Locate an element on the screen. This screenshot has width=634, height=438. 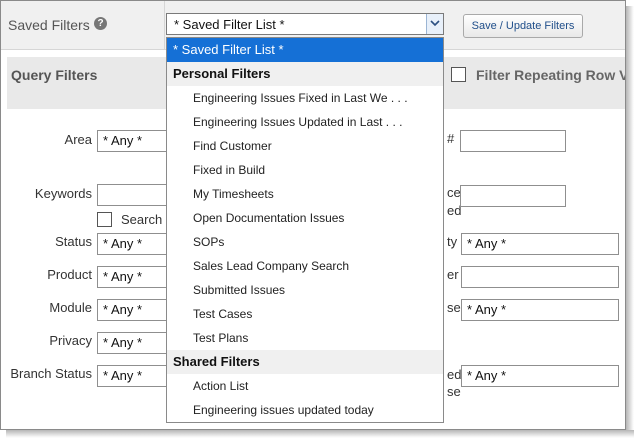
privacy-label: Privacy is located at coordinates (70, 340).